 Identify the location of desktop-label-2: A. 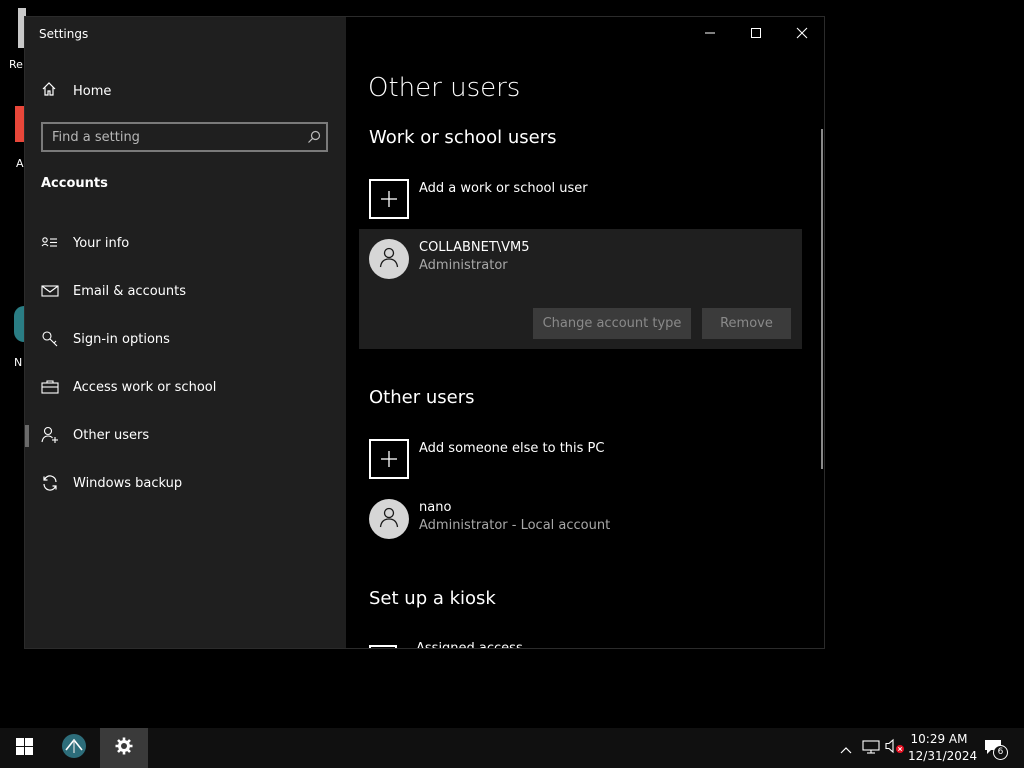
(20, 163).